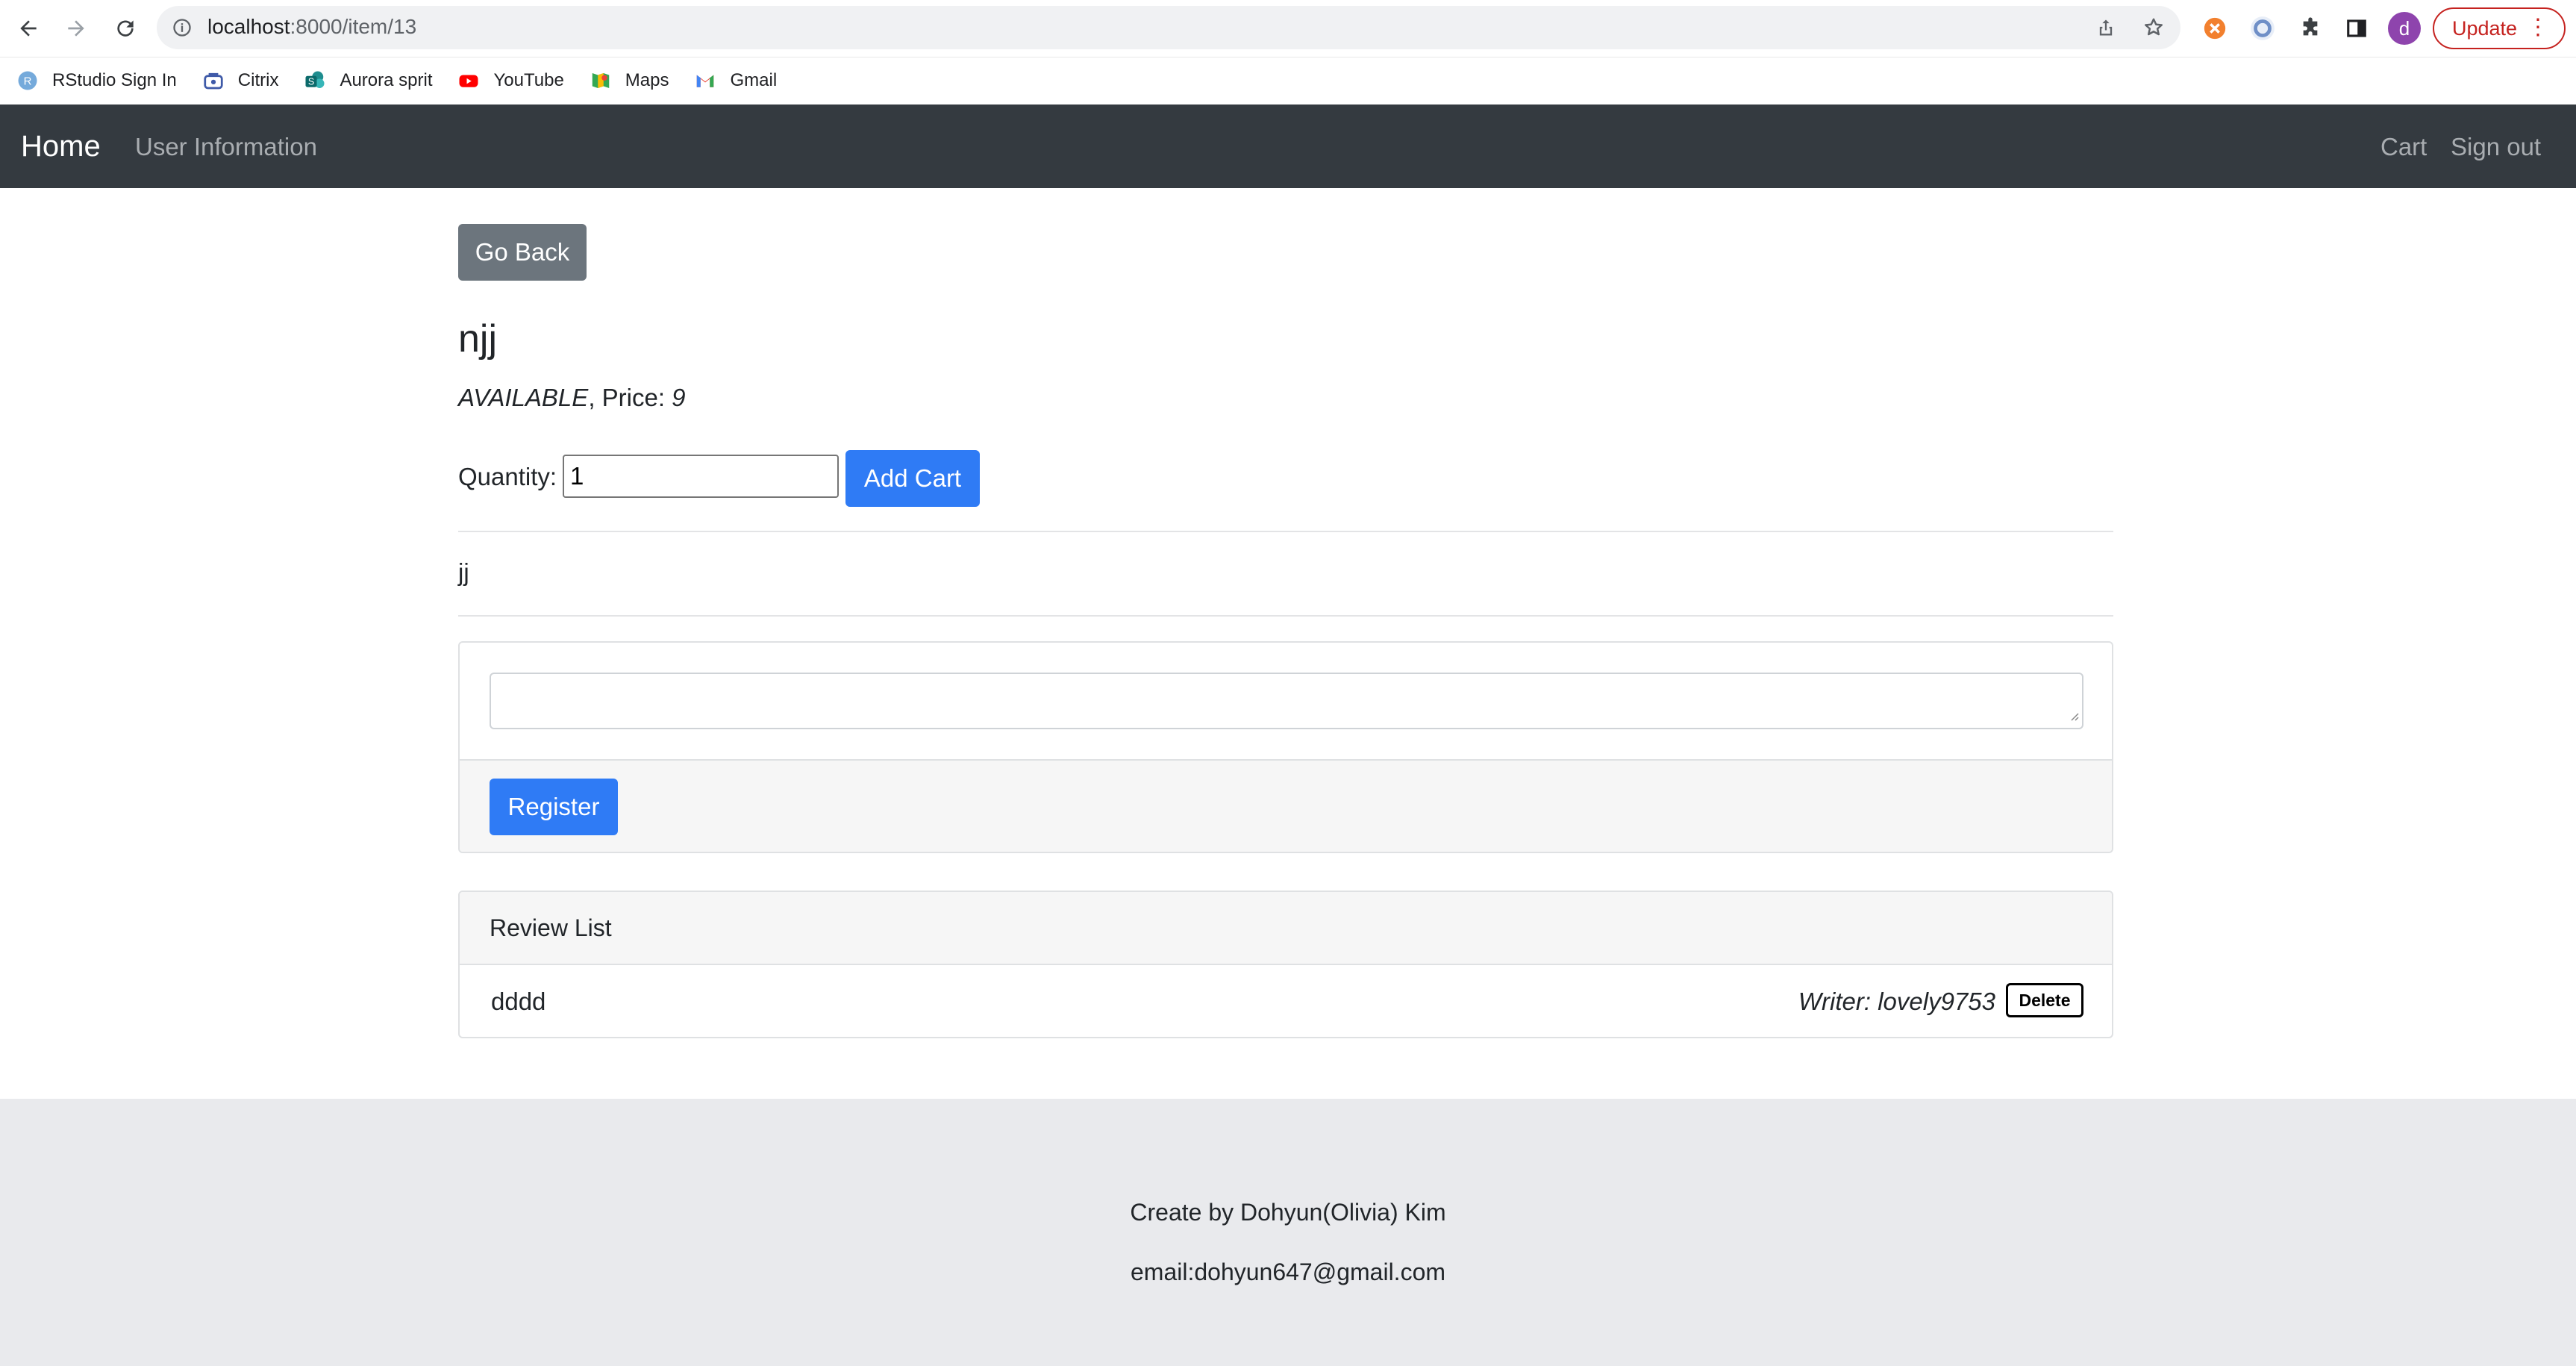 The width and height of the screenshot is (2576, 1366). What do you see at coordinates (630, 398) in the screenshot?
I see `price-label: , Price:` at bounding box center [630, 398].